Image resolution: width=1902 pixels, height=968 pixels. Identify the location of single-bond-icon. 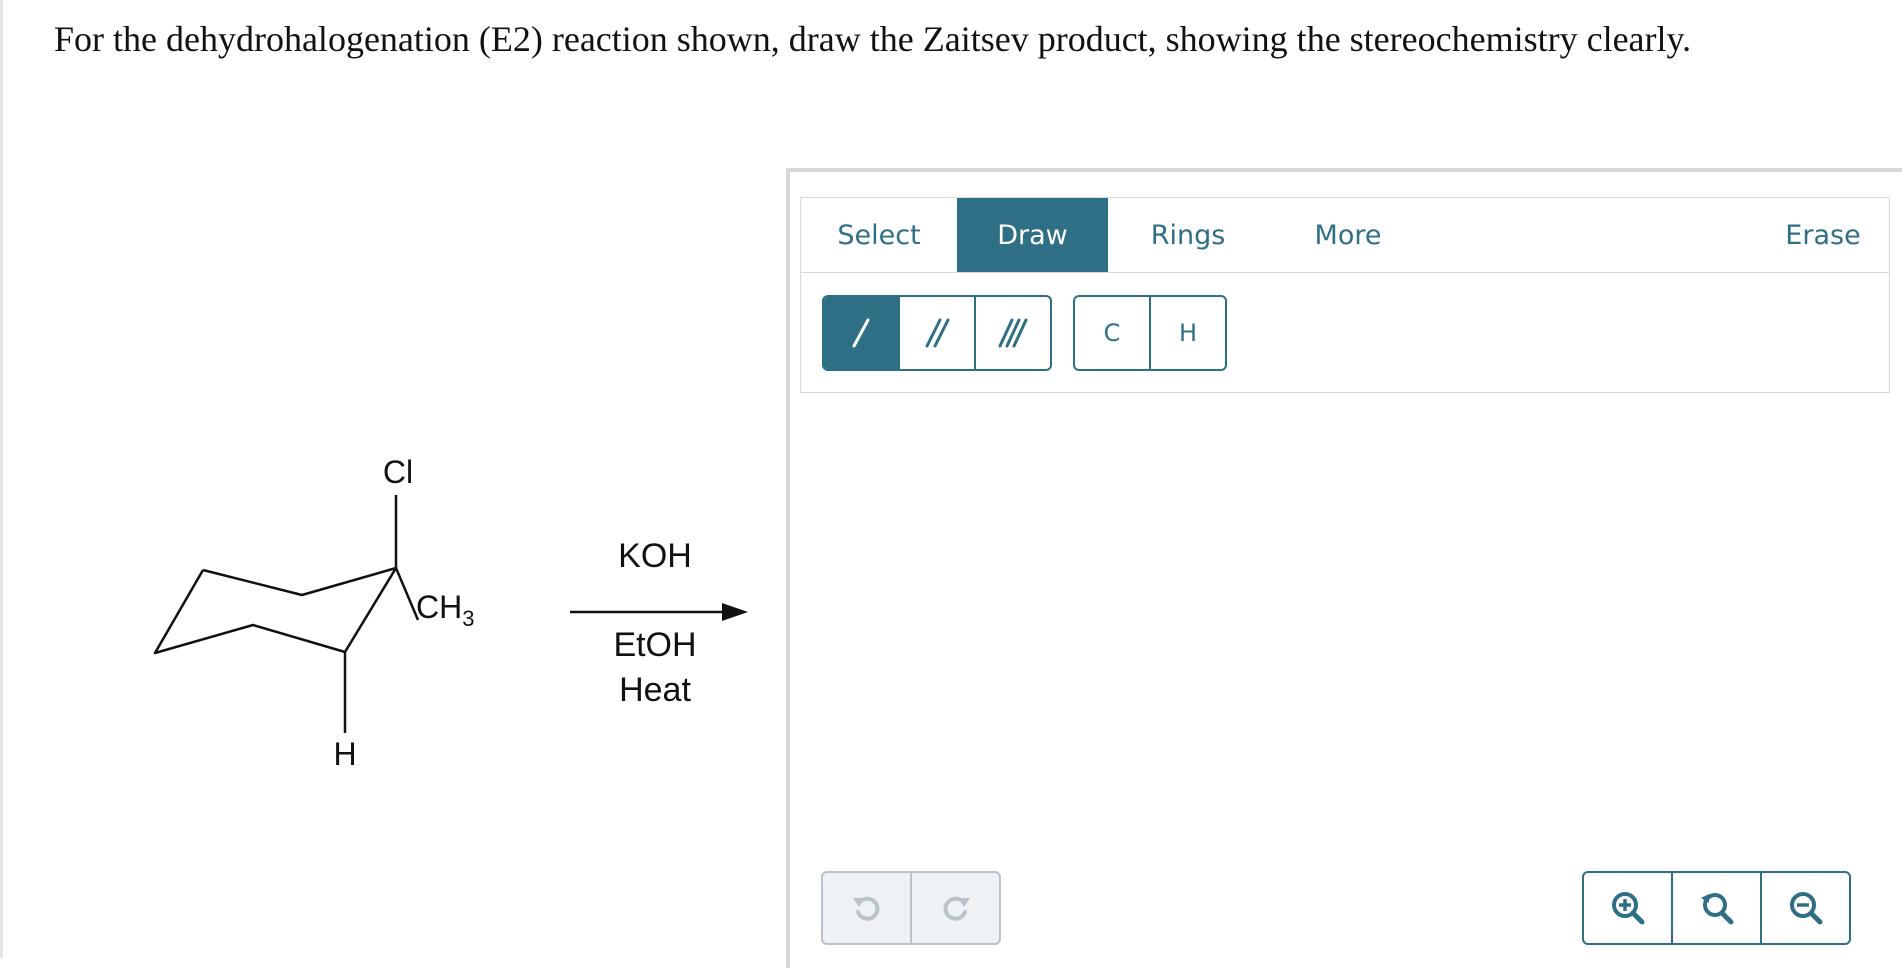
(861, 333).